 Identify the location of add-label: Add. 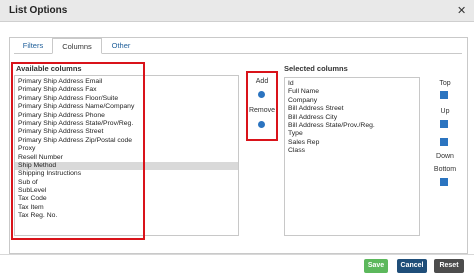
(262, 81).